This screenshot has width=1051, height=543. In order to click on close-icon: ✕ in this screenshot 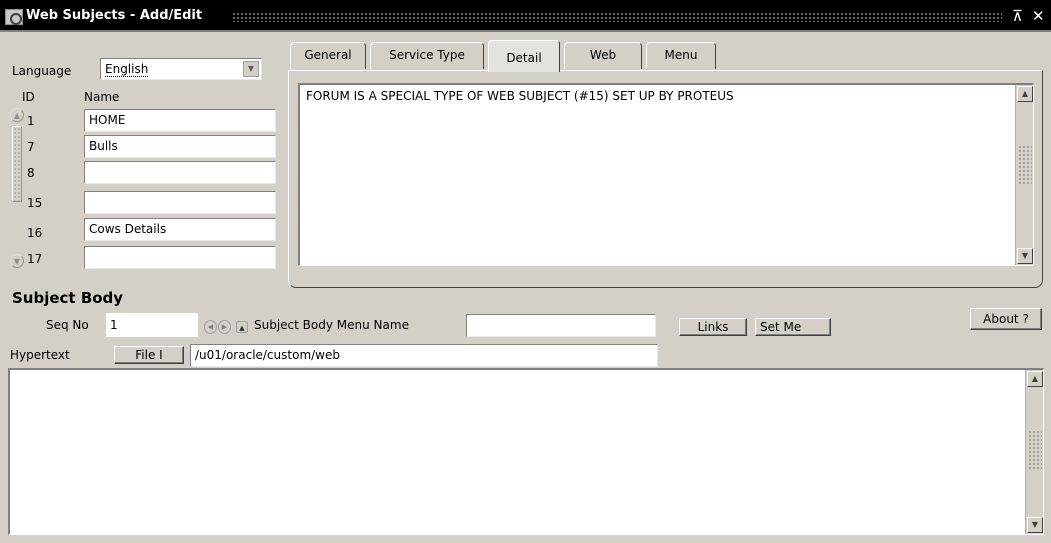, I will do `click(1038, 16)`.